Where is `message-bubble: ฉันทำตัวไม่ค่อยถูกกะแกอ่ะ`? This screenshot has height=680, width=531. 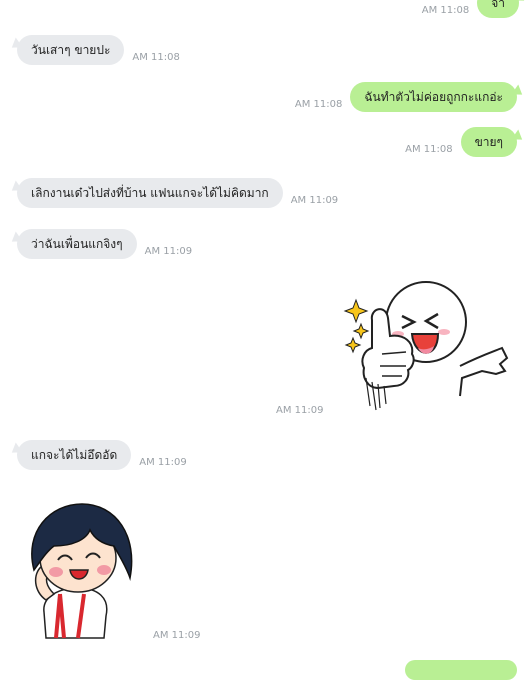
message-bubble: ฉันทำตัวไม่ค่อยถูกกะแกอ่ะ is located at coordinates (433, 97).